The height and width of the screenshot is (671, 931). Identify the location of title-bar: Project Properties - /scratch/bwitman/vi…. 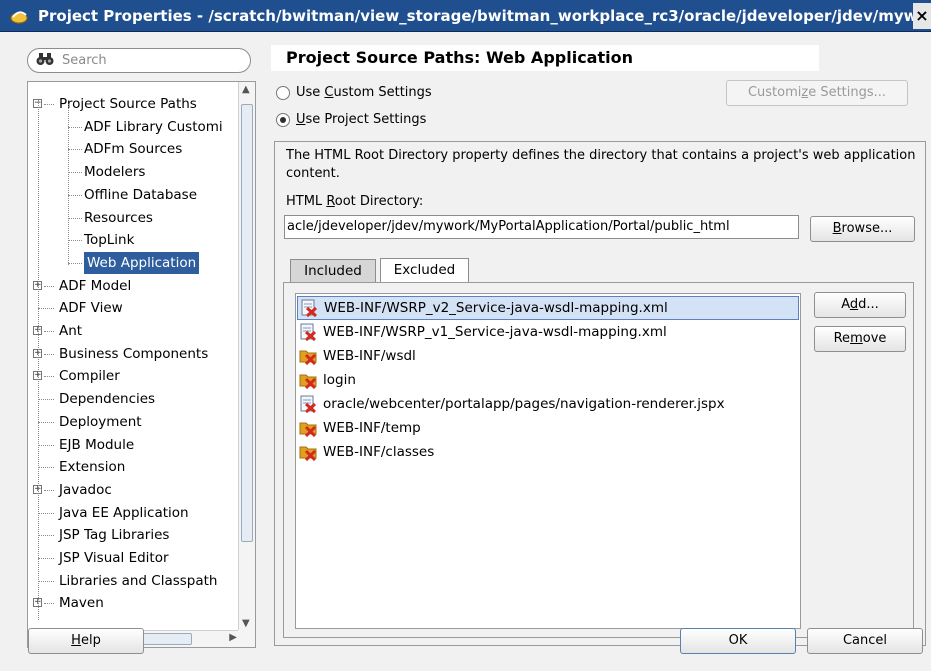
(465, 16).